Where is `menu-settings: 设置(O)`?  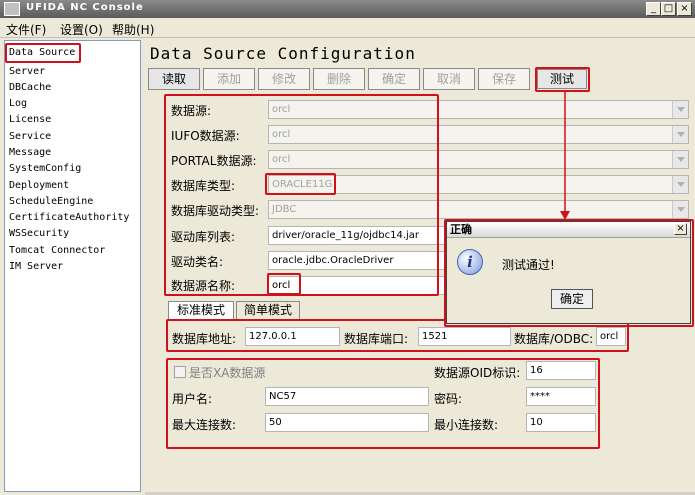
menu-settings: 设置(O) is located at coordinates (81, 29).